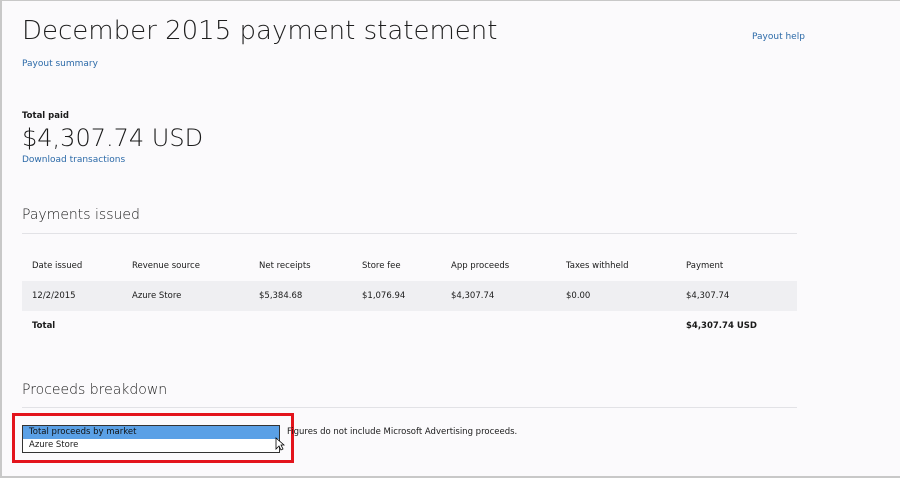 This screenshot has width=900, height=478. I want to click on payments-issued-heading: Payments issued, so click(81, 215).